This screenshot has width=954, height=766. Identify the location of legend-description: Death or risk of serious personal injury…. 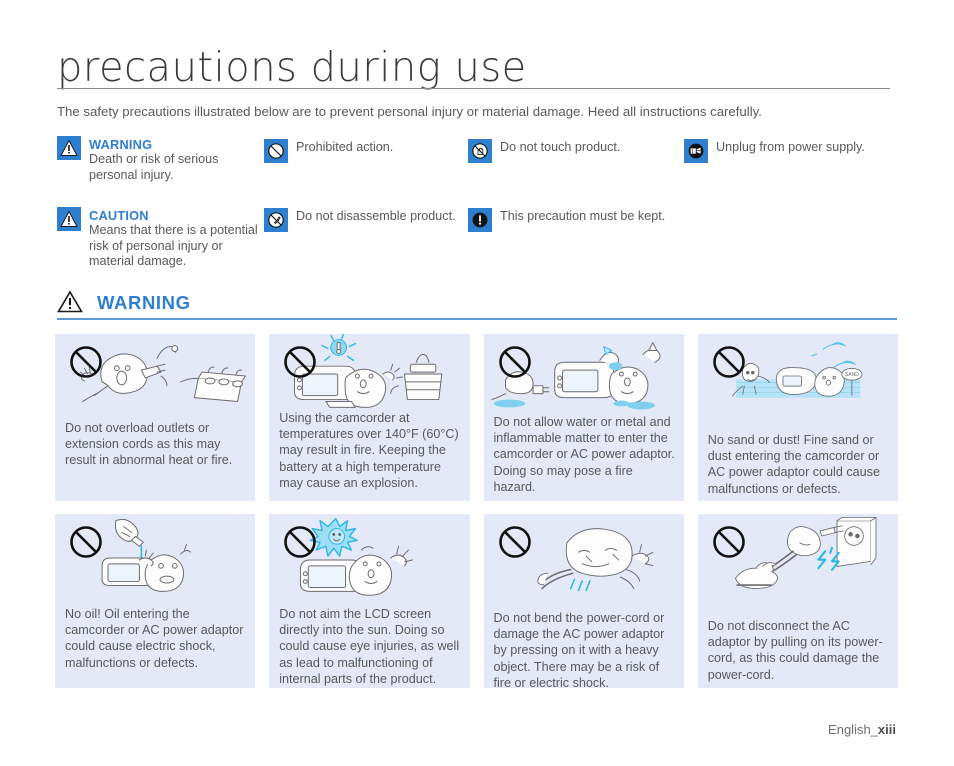
(154, 167).